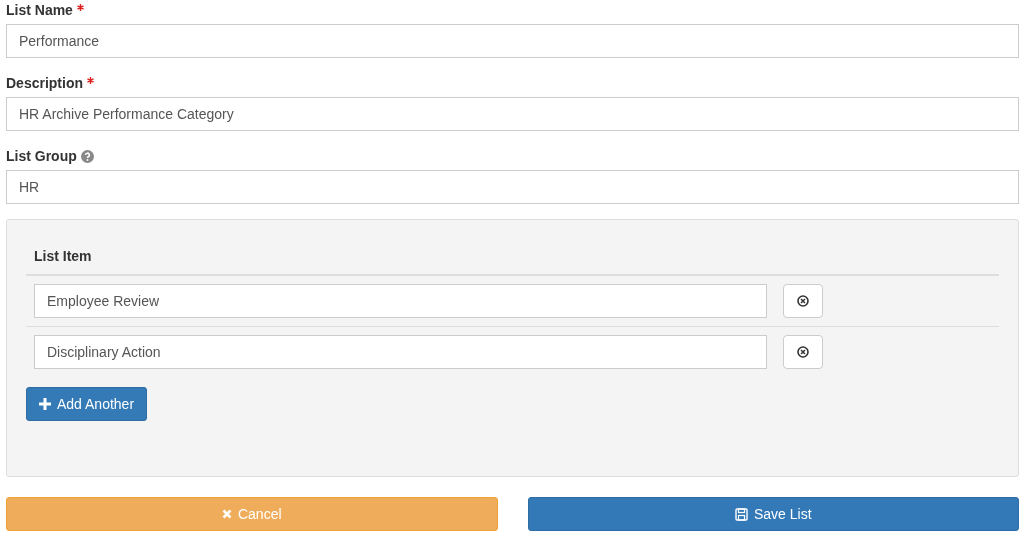  Describe the element at coordinates (45, 404) in the screenshot. I see `plus-icon` at that location.